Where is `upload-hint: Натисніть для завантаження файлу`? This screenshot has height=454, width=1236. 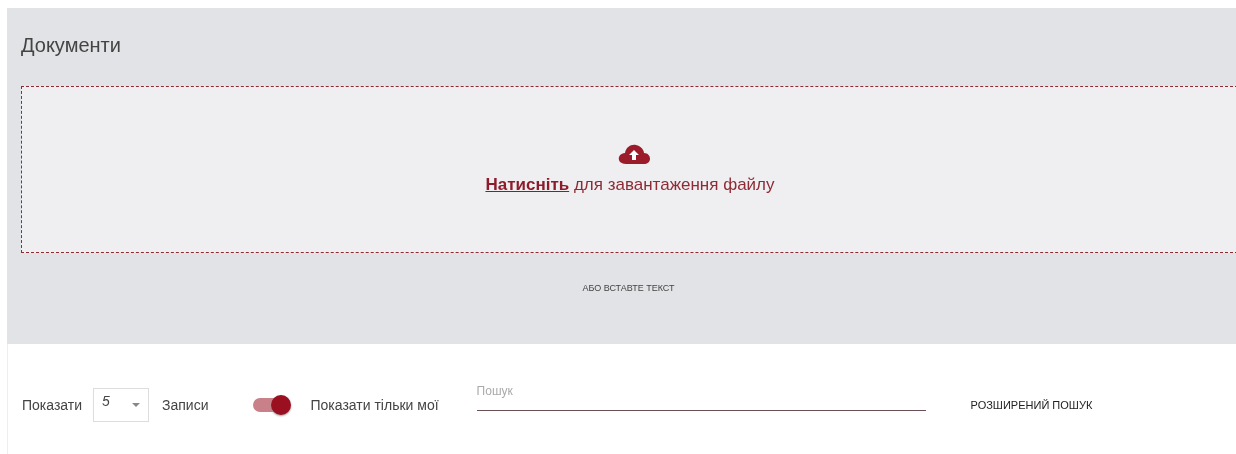 upload-hint: Натисніть для завантаження файлу is located at coordinates (630, 185).